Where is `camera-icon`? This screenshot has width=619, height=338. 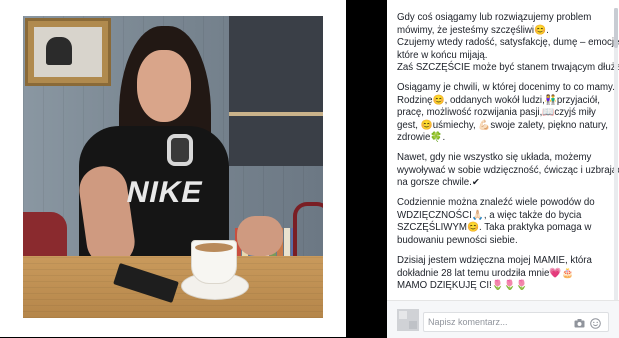 camera-icon is located at coordinates (579, 322).